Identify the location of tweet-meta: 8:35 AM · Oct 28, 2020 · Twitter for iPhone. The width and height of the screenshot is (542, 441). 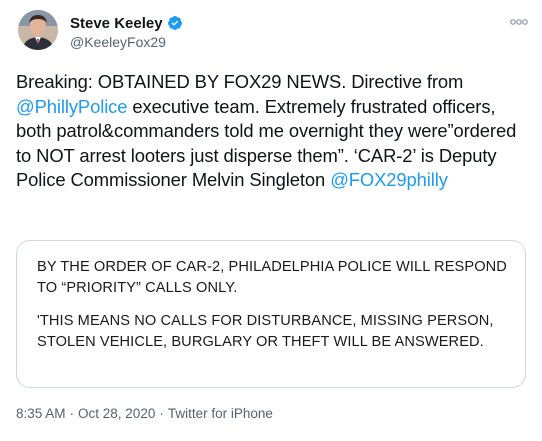
(144, 413).